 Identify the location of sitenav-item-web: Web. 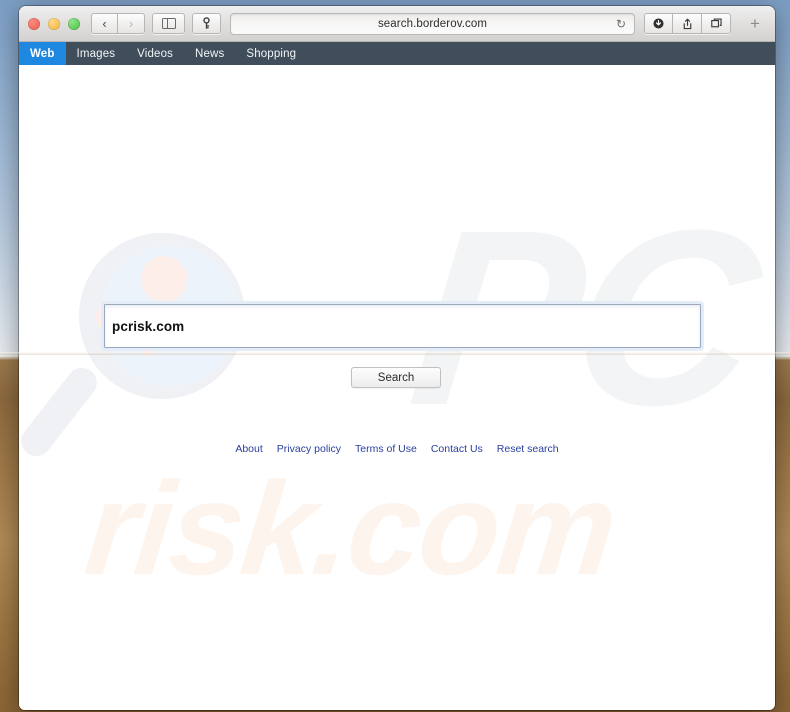
(42, 53).